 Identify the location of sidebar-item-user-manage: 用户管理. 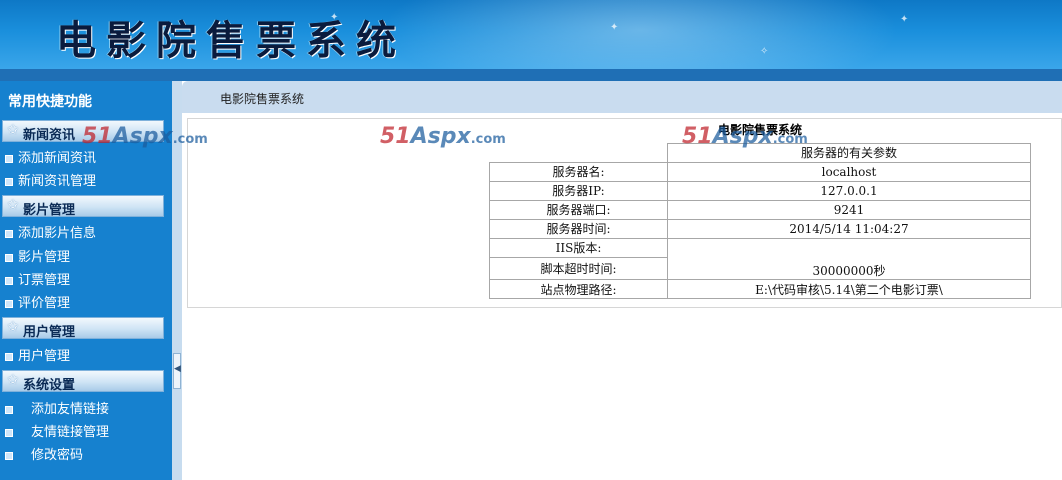
(37, 354).